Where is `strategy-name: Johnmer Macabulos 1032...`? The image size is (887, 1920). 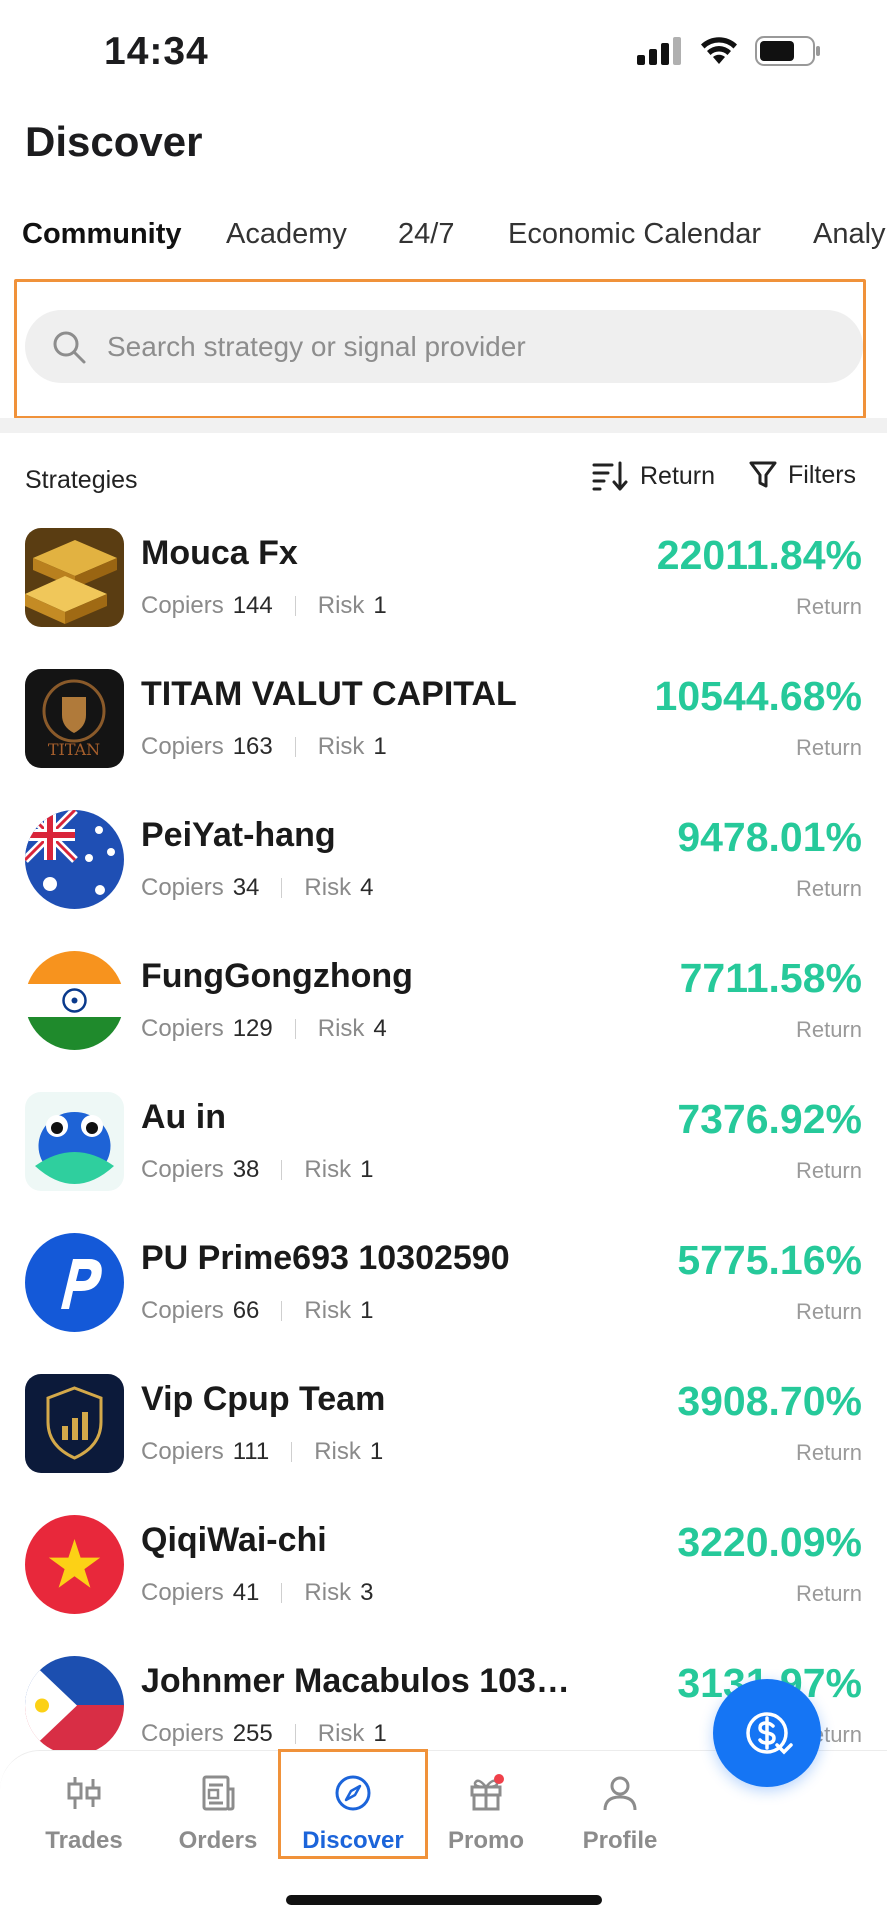
strategy-name: Johnmer Macabulos 1032... is located at coordinates (361, 1681).